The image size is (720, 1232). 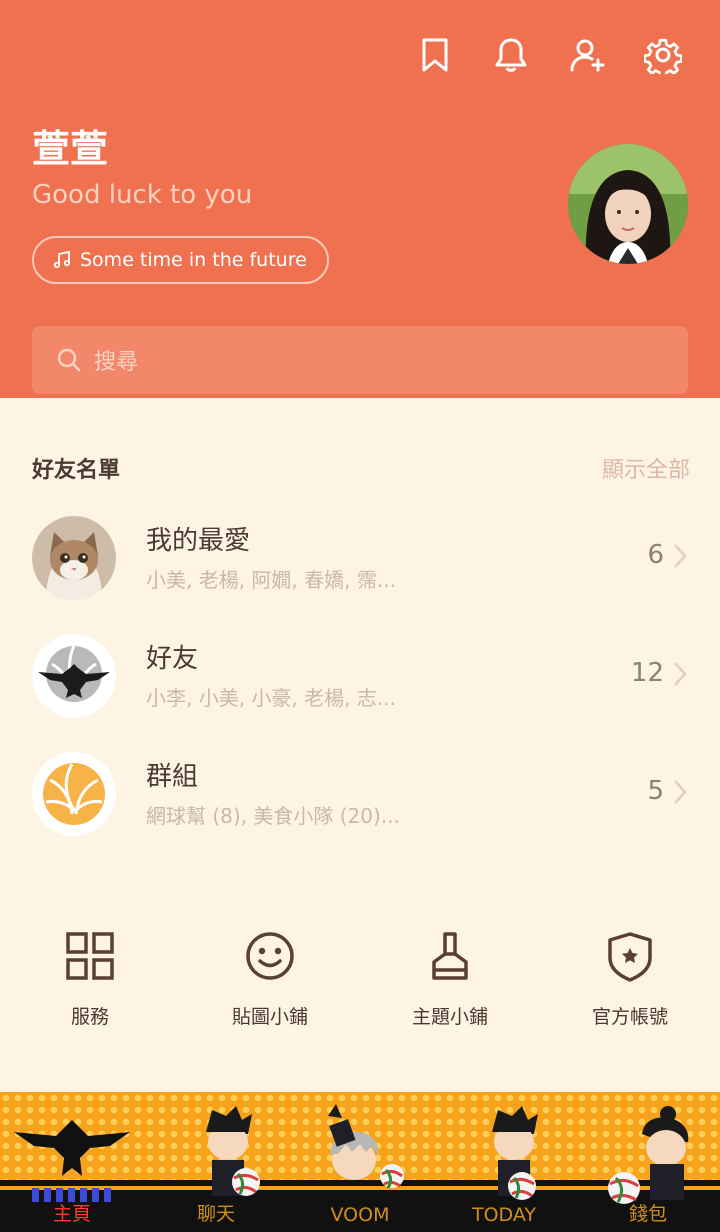 What do you see at coordinates (515, 1153) in the screenshot?
I see `character-3-icon` at bounding box center [515, 1153].